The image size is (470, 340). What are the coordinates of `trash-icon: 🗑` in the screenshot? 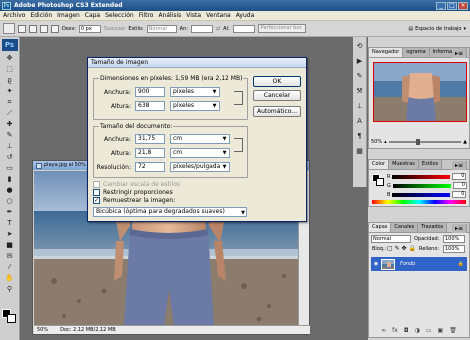 It's located at (453, 331).